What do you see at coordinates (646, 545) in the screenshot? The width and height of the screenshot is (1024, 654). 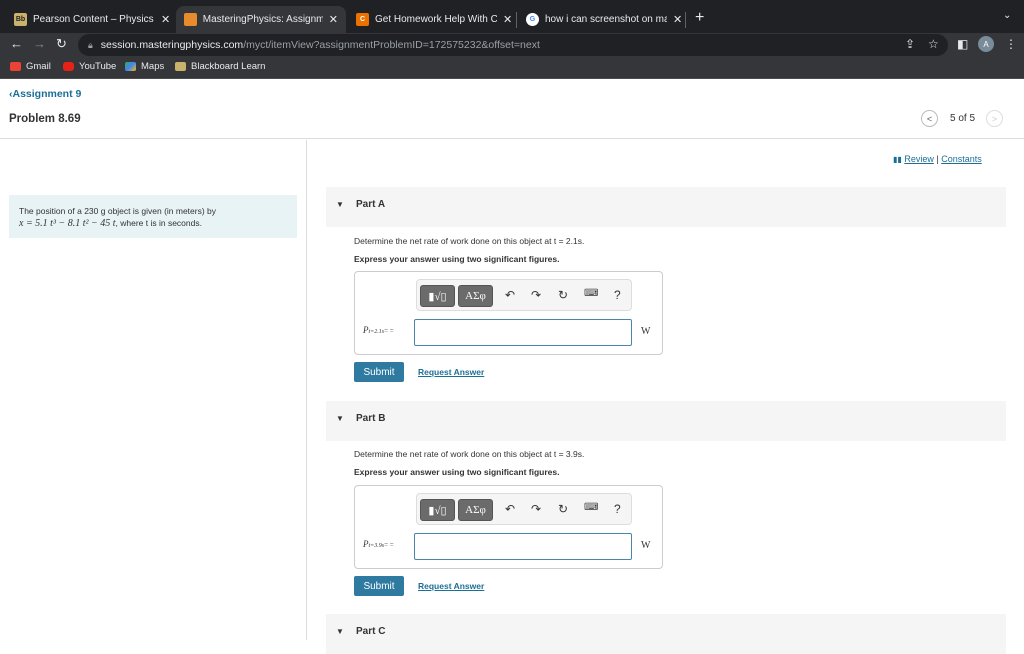 I see `unit-label: W` at bounding box center [646, 545].